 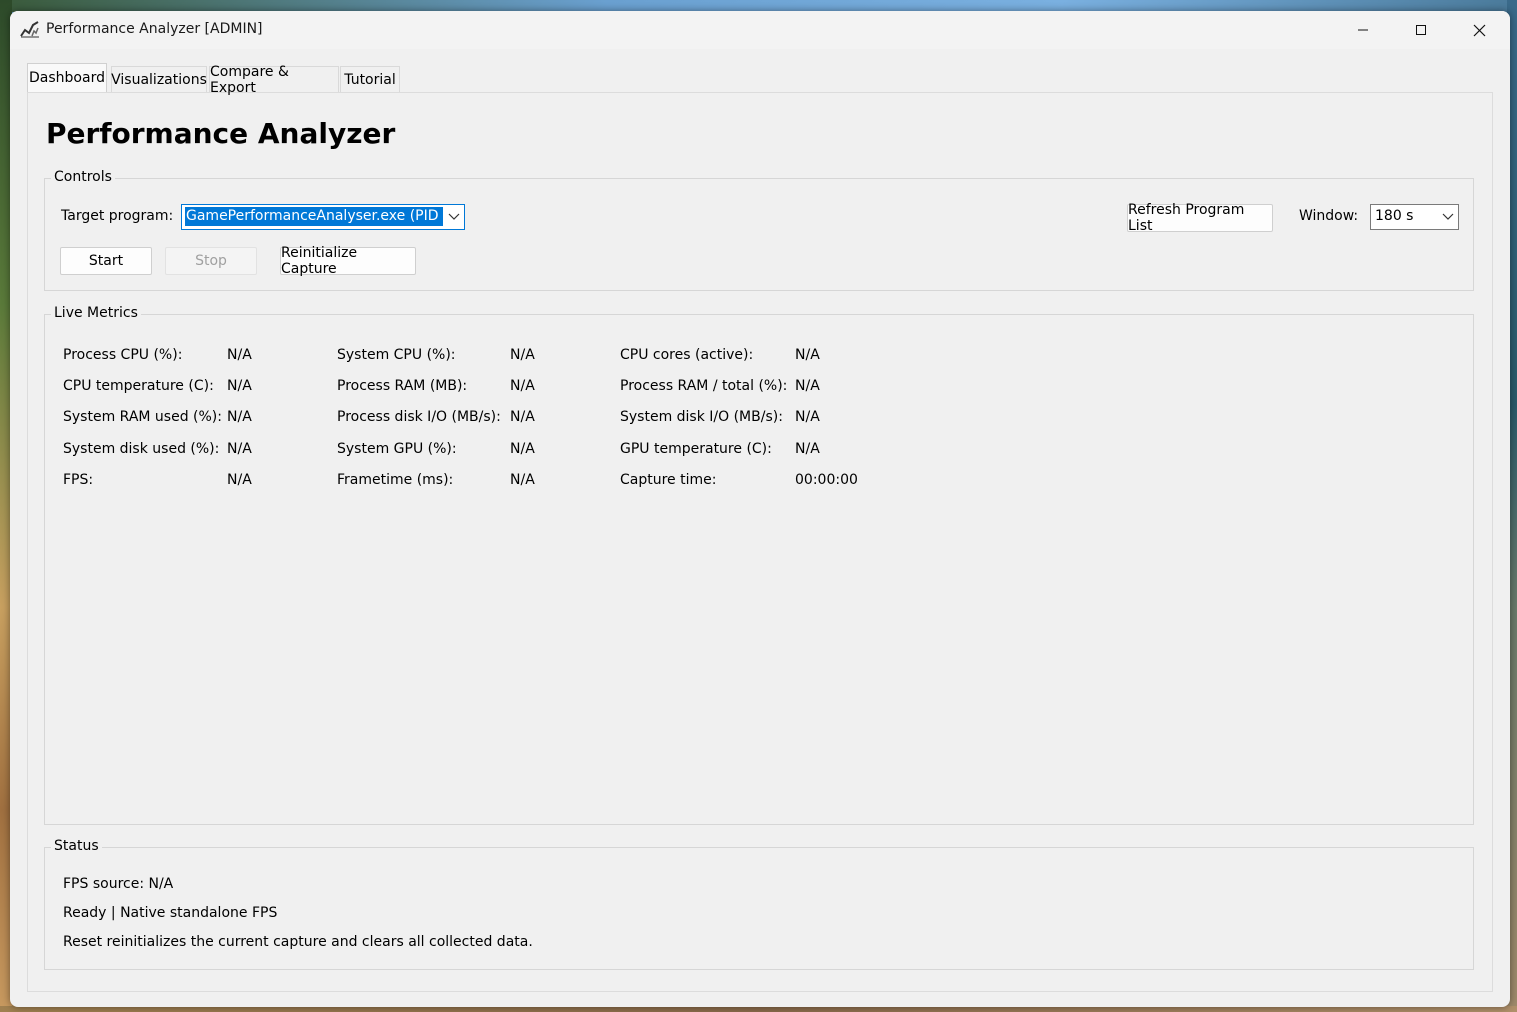 What do you see at coordinates (211, 261) in the screenshot?
I see `stop-button: Stop` at bounding box center [211, 261].